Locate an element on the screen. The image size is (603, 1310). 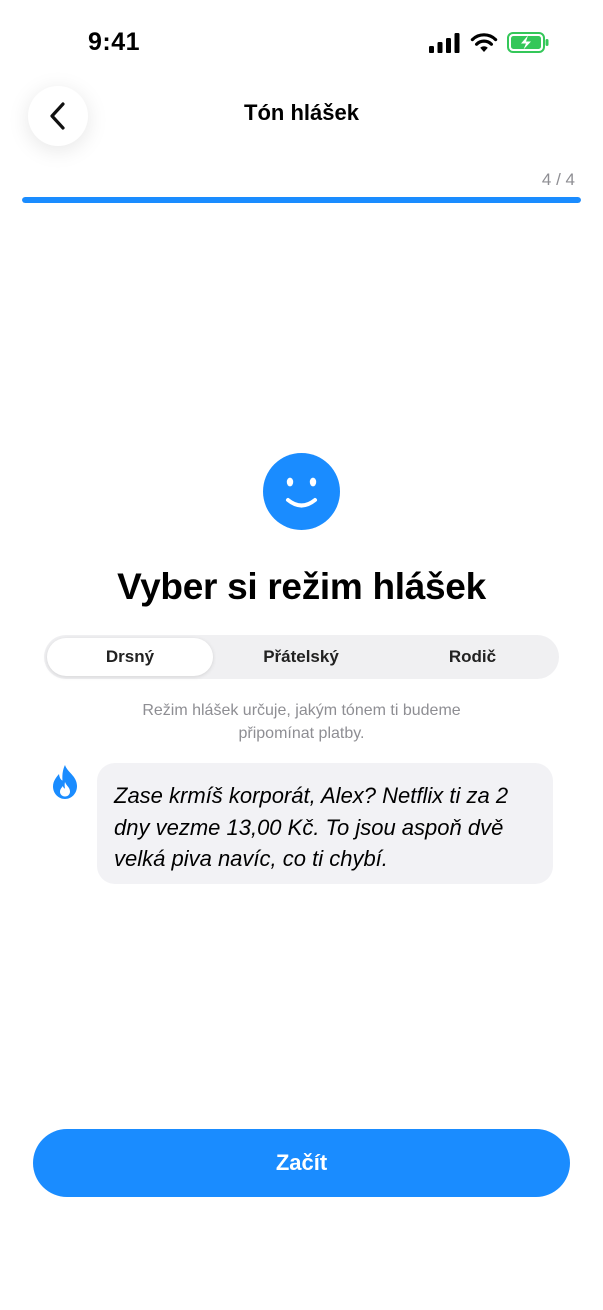
tab-pratelsky: Přátelský is located at coordinates (301, 657).